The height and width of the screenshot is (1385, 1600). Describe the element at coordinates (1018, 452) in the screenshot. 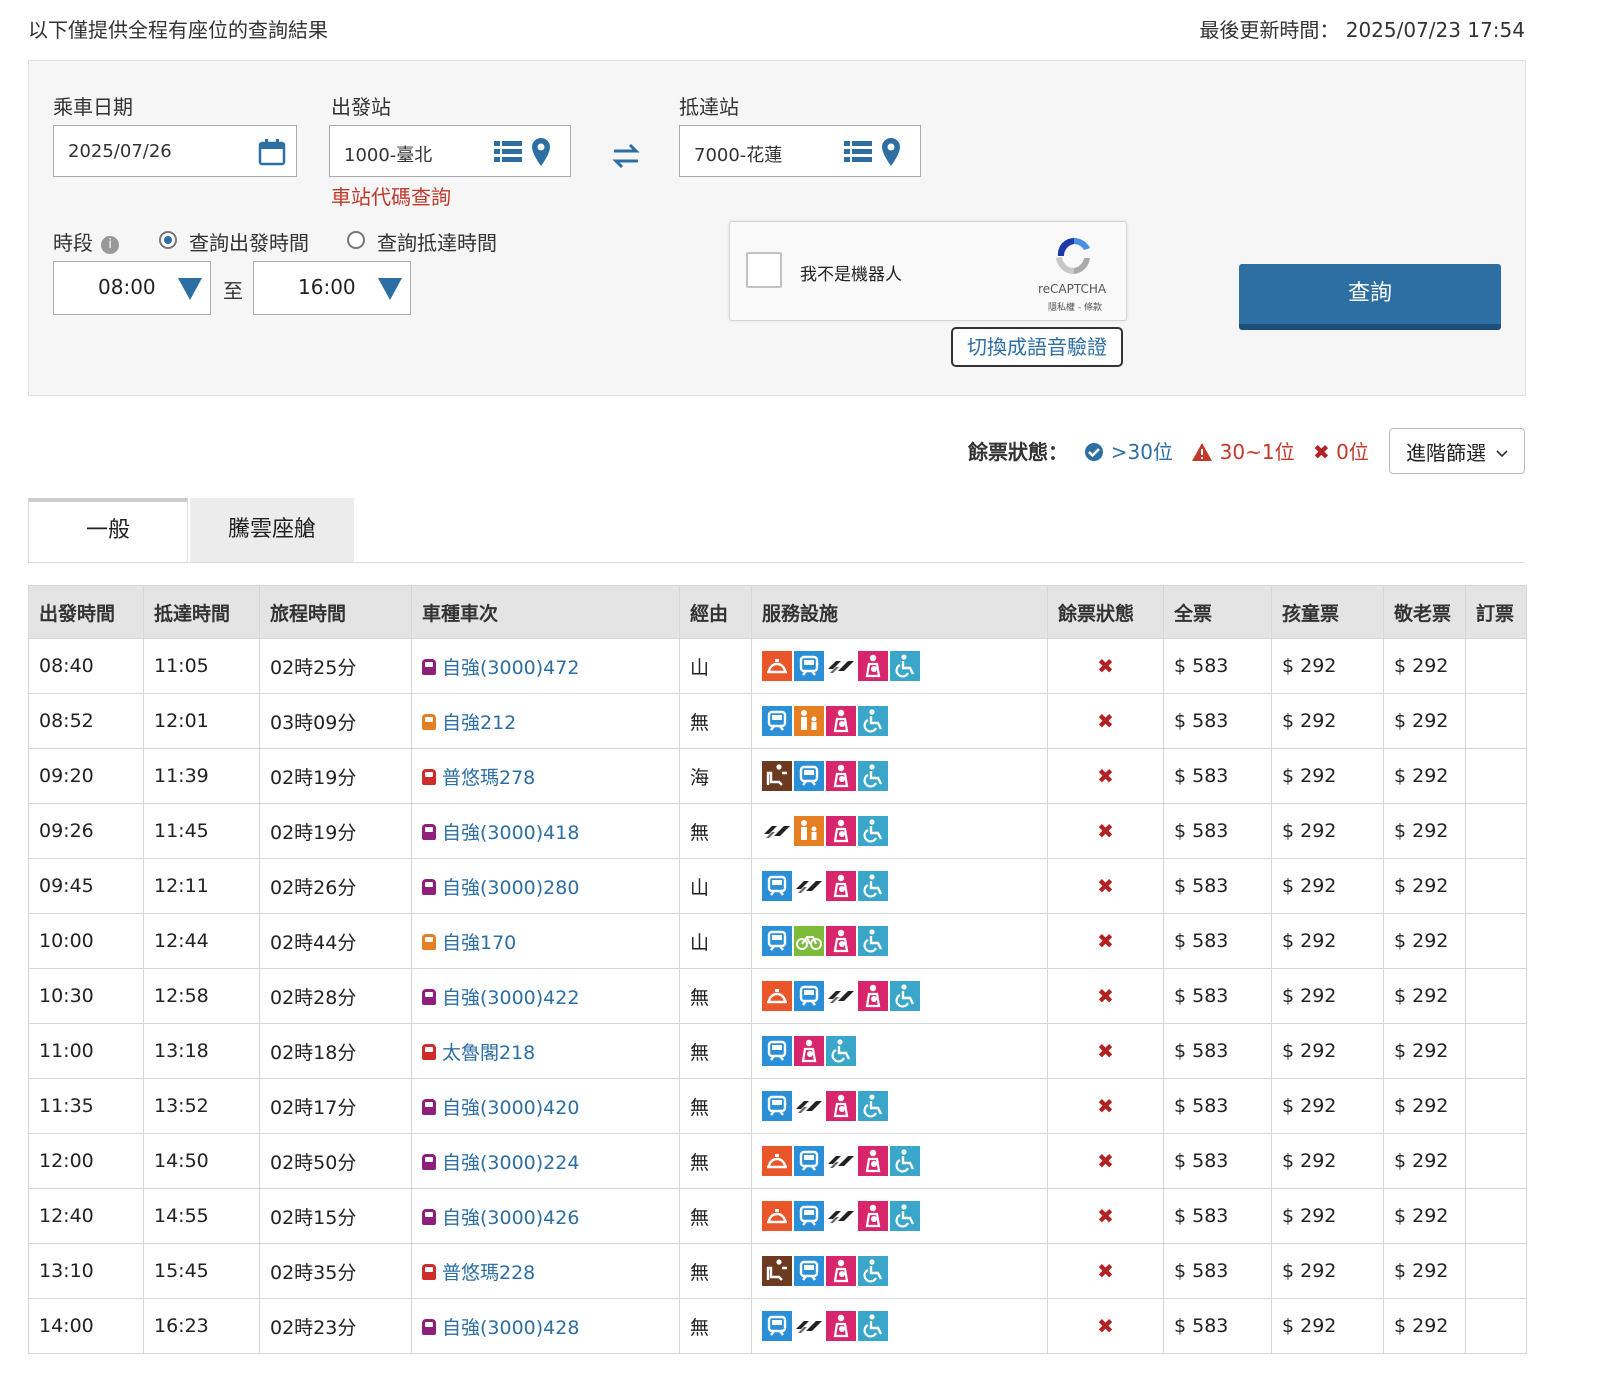

I see `legend-title: 餘票狀態：` at that location.